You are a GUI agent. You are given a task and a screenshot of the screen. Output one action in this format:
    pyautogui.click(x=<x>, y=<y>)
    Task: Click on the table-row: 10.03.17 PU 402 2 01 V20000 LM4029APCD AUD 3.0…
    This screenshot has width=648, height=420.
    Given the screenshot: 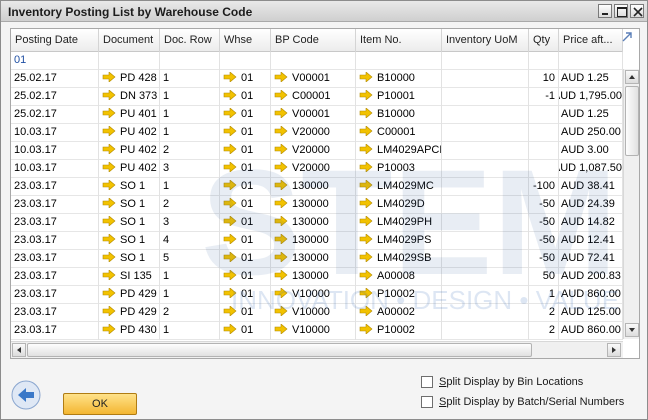 What is the action you would take?
    pyautogui.click(x=317, y=151)
    